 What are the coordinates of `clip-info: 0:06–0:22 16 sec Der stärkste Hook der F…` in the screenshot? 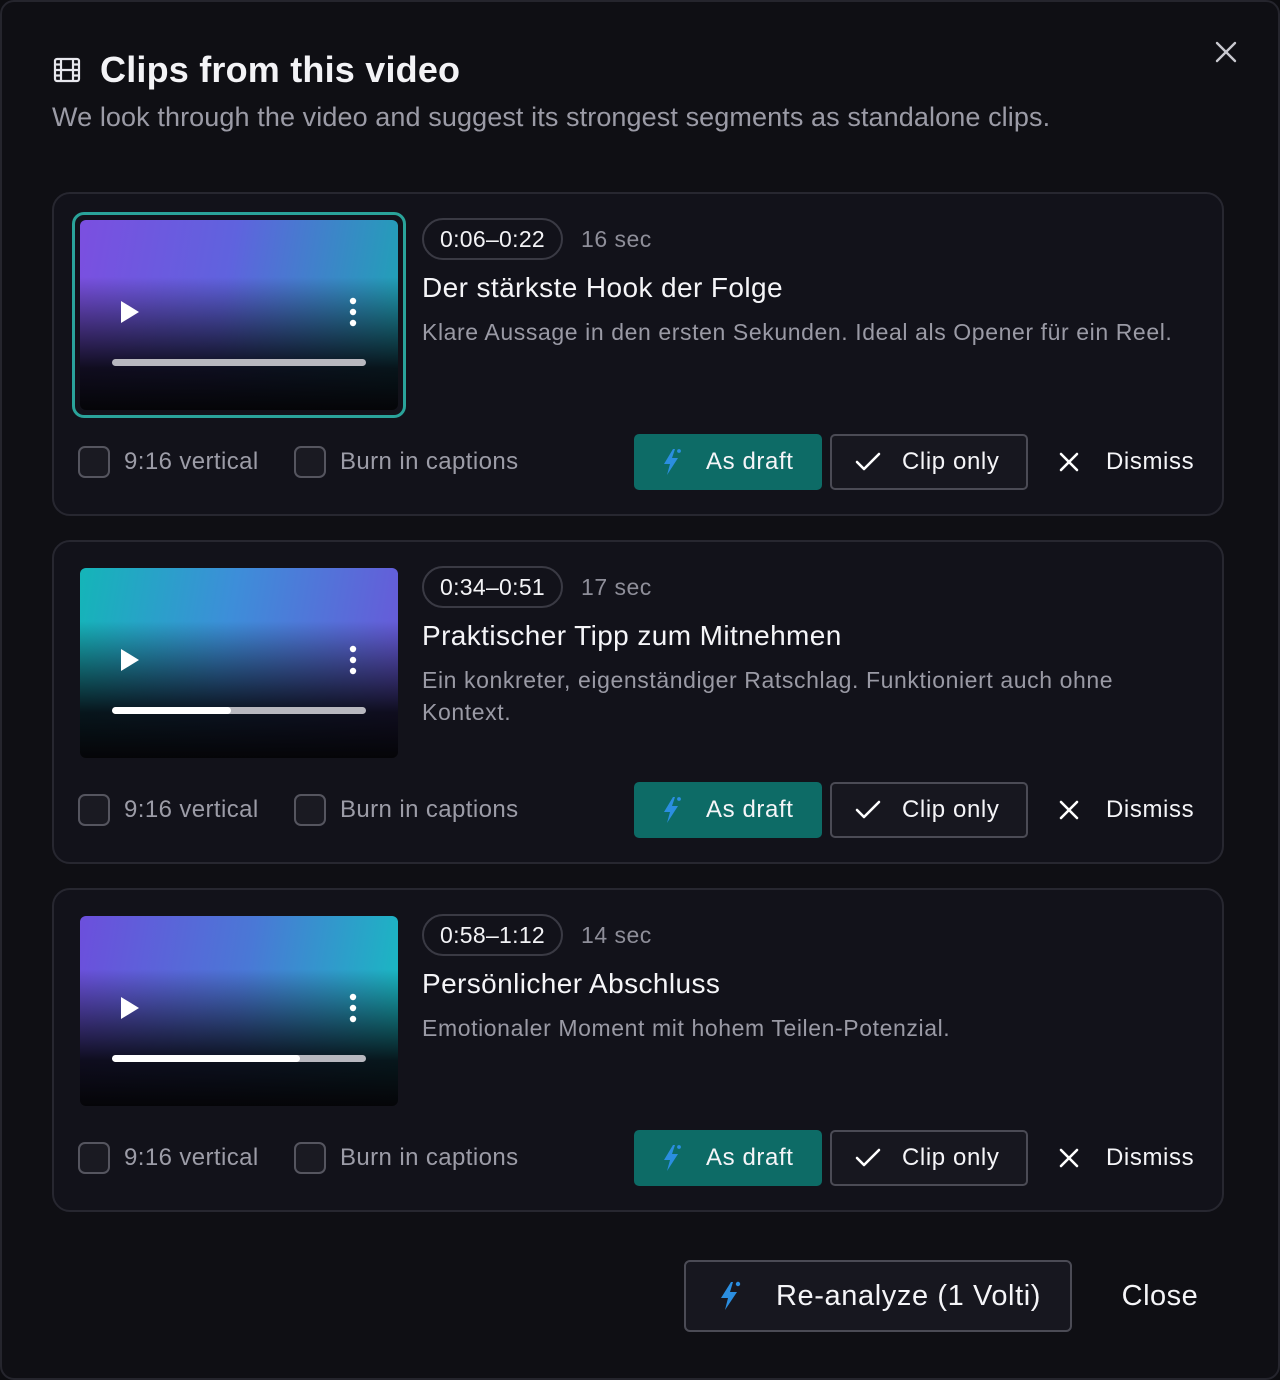 It's located at (802, 283).